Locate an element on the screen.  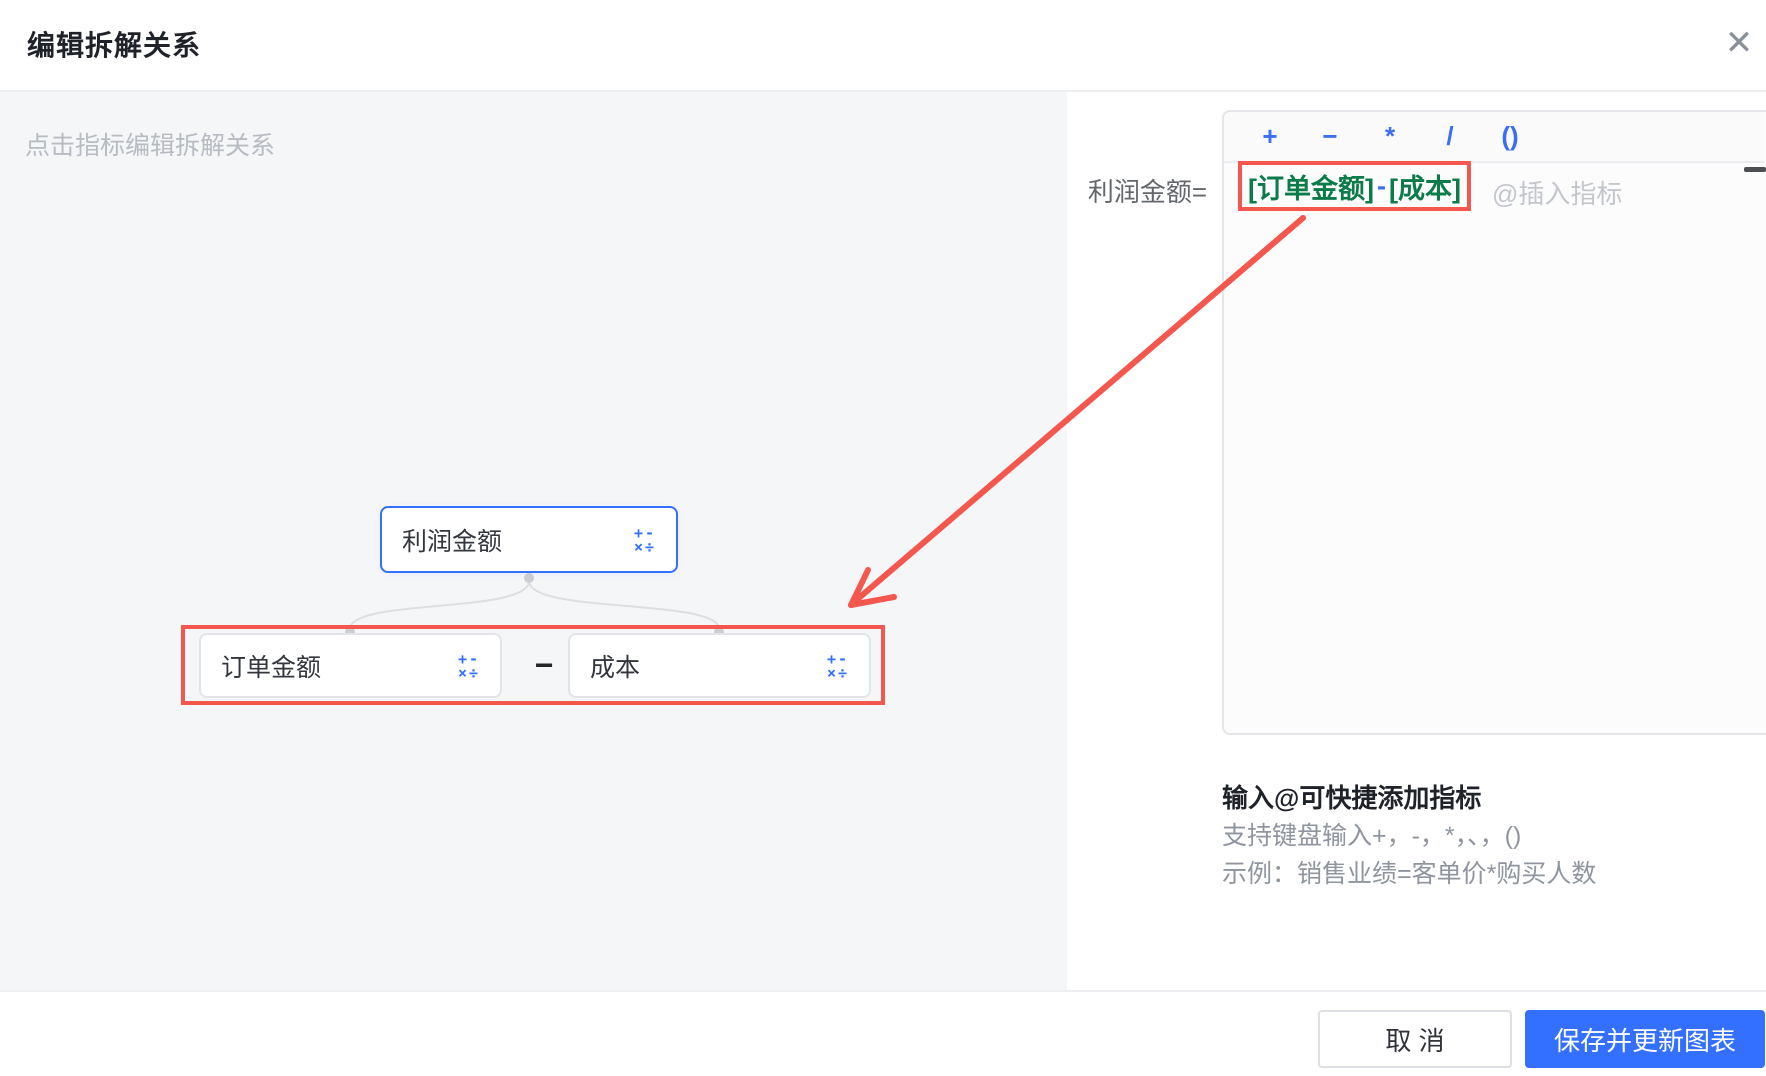
metric-node-parent: 利润金额 +- ×÷ is located at coordinates (529, 539).